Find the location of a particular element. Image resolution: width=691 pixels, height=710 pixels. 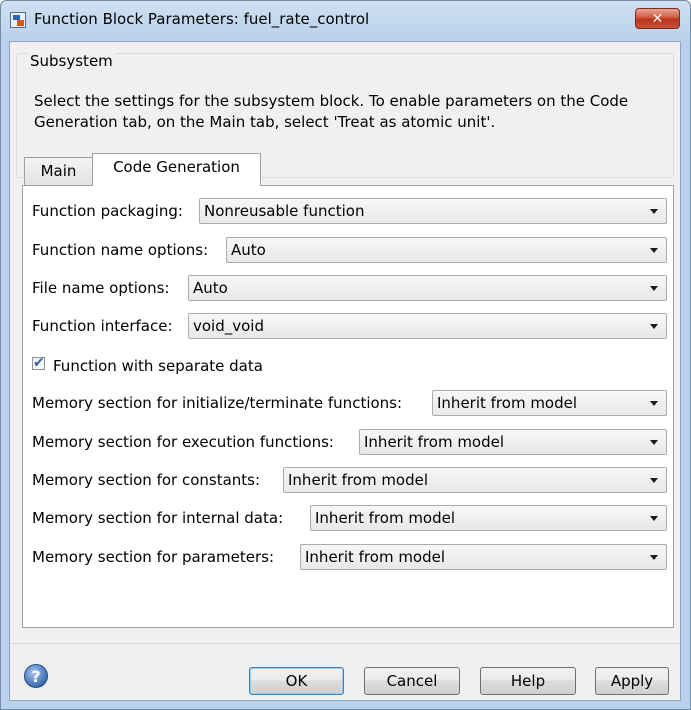

close-icon: ✕ is located at coordinates (657, 19).